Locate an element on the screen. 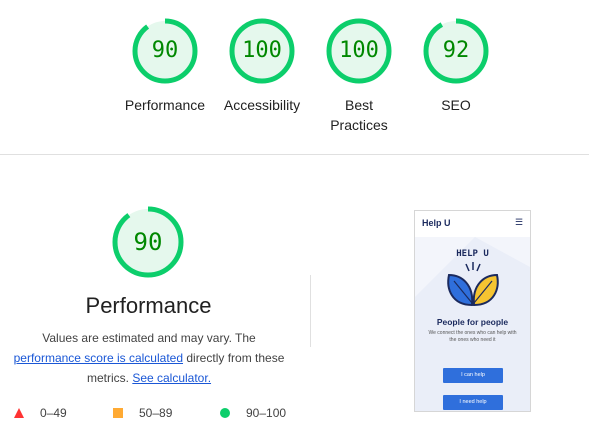  score-calculated-link: performance score is calculated is located at coordinates (98, 358).